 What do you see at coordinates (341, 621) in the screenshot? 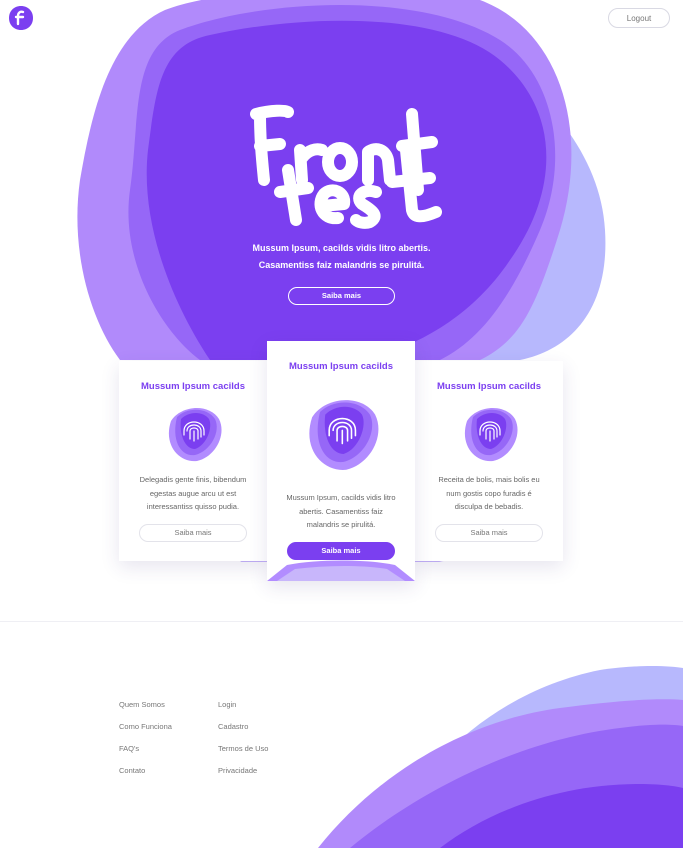
I see `section-divider` at bounding box center [341, 621].